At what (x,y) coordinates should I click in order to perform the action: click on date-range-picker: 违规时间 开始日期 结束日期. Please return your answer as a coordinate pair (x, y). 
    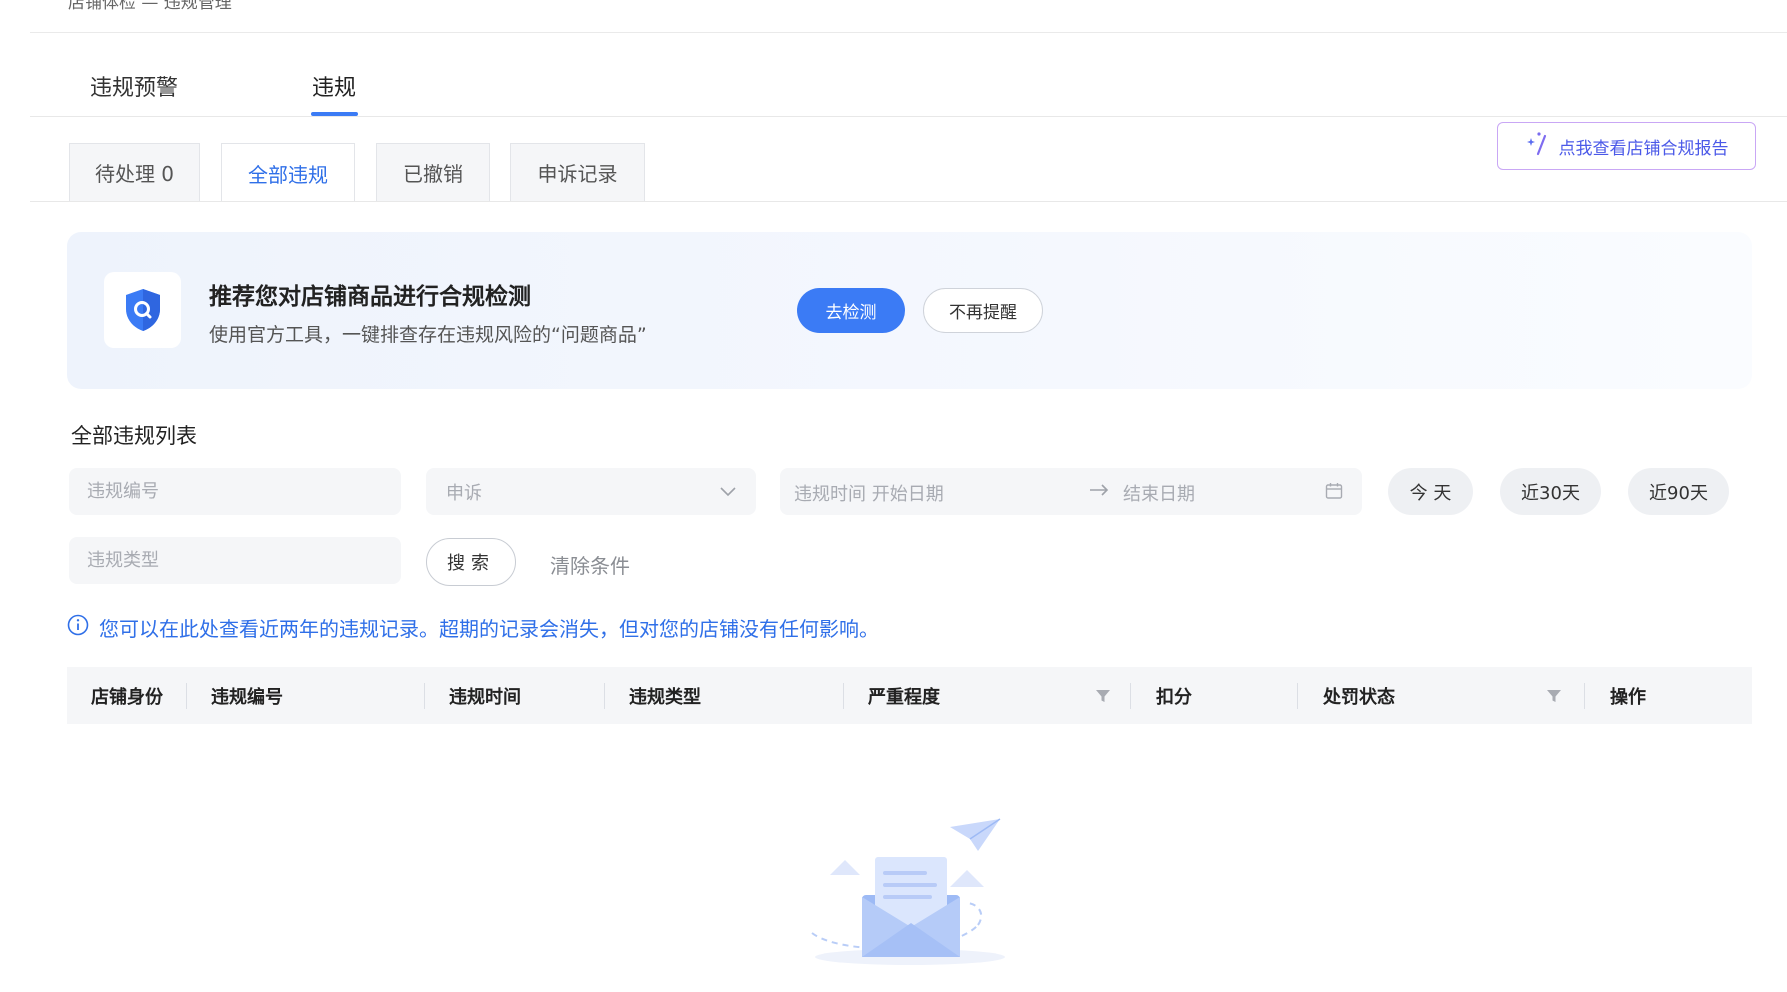
    Looking at the image, I should click on (1071, 491).